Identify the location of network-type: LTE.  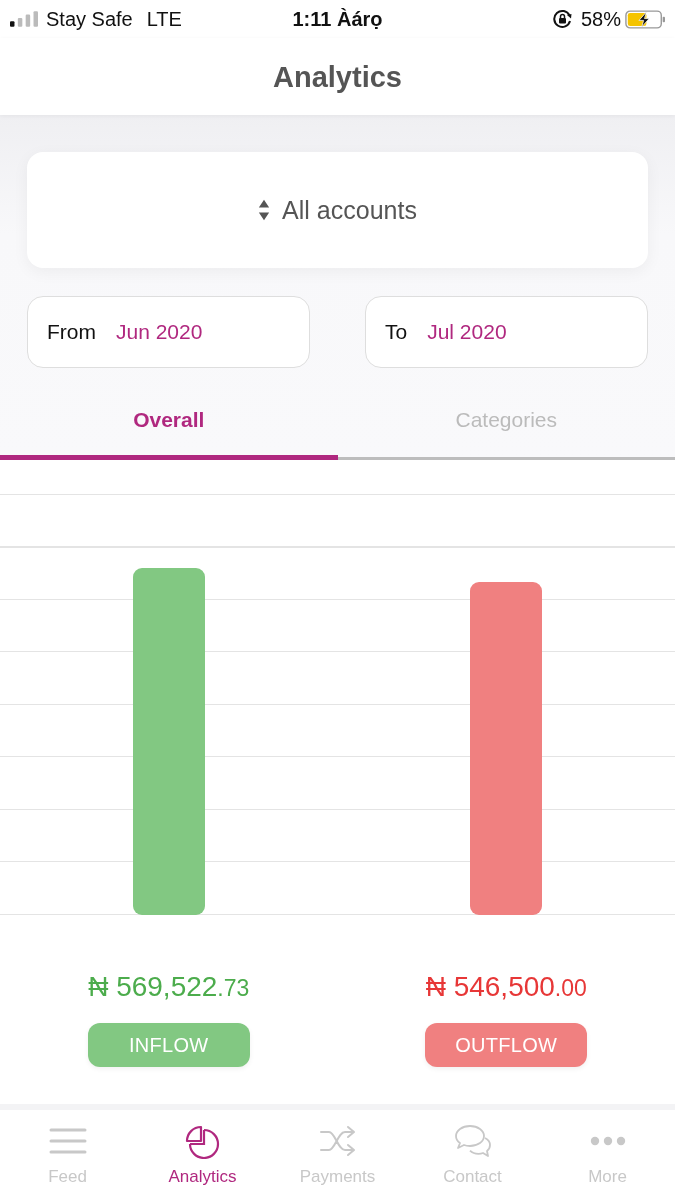
(164, 19).